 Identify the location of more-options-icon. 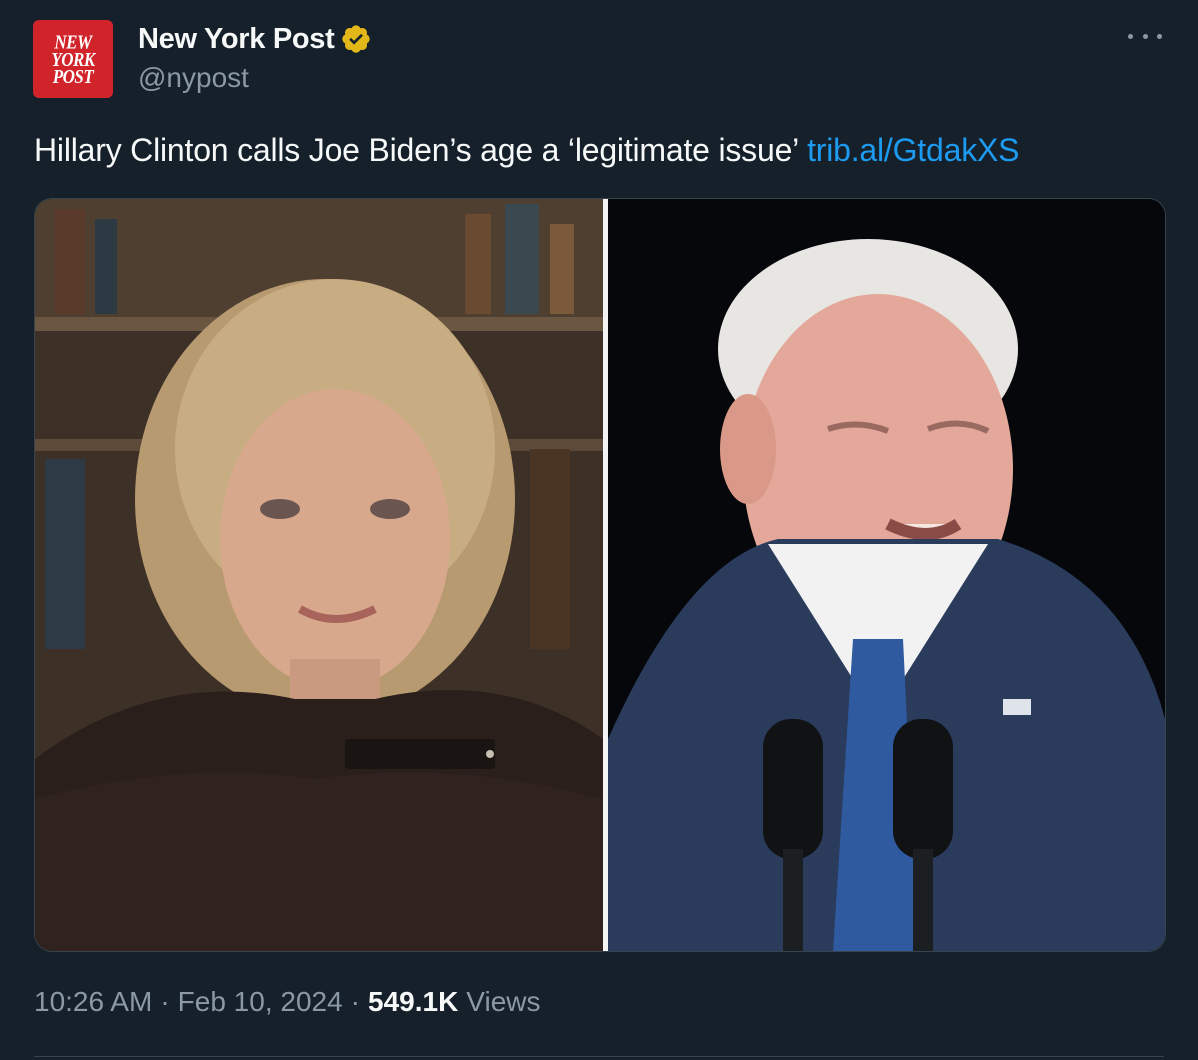
(1145, 36).